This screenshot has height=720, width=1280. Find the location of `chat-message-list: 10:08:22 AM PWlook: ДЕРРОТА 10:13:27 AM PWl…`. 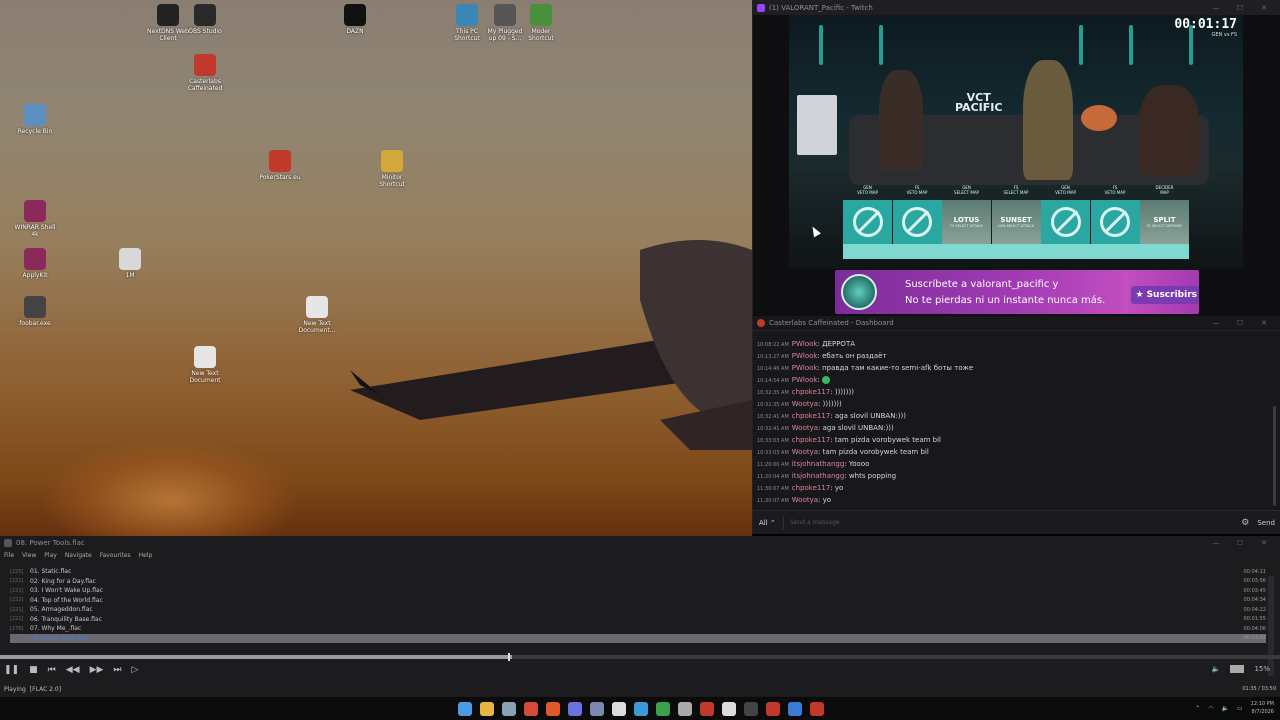

chat-message-list: 10:08:22 AM PWlook: ДЕРРОТА 10:13:27 AM PWl… is located at coordinates (1009, 430).